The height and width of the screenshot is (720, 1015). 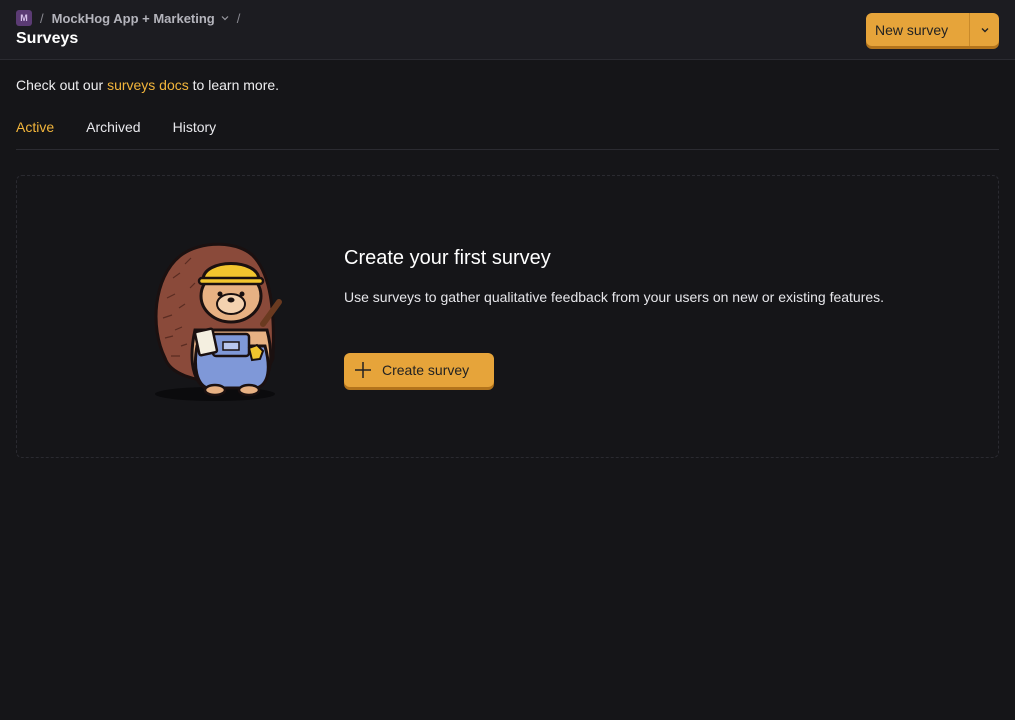 I want to click on new-survey-dropdown, so click(x=984, y=29).